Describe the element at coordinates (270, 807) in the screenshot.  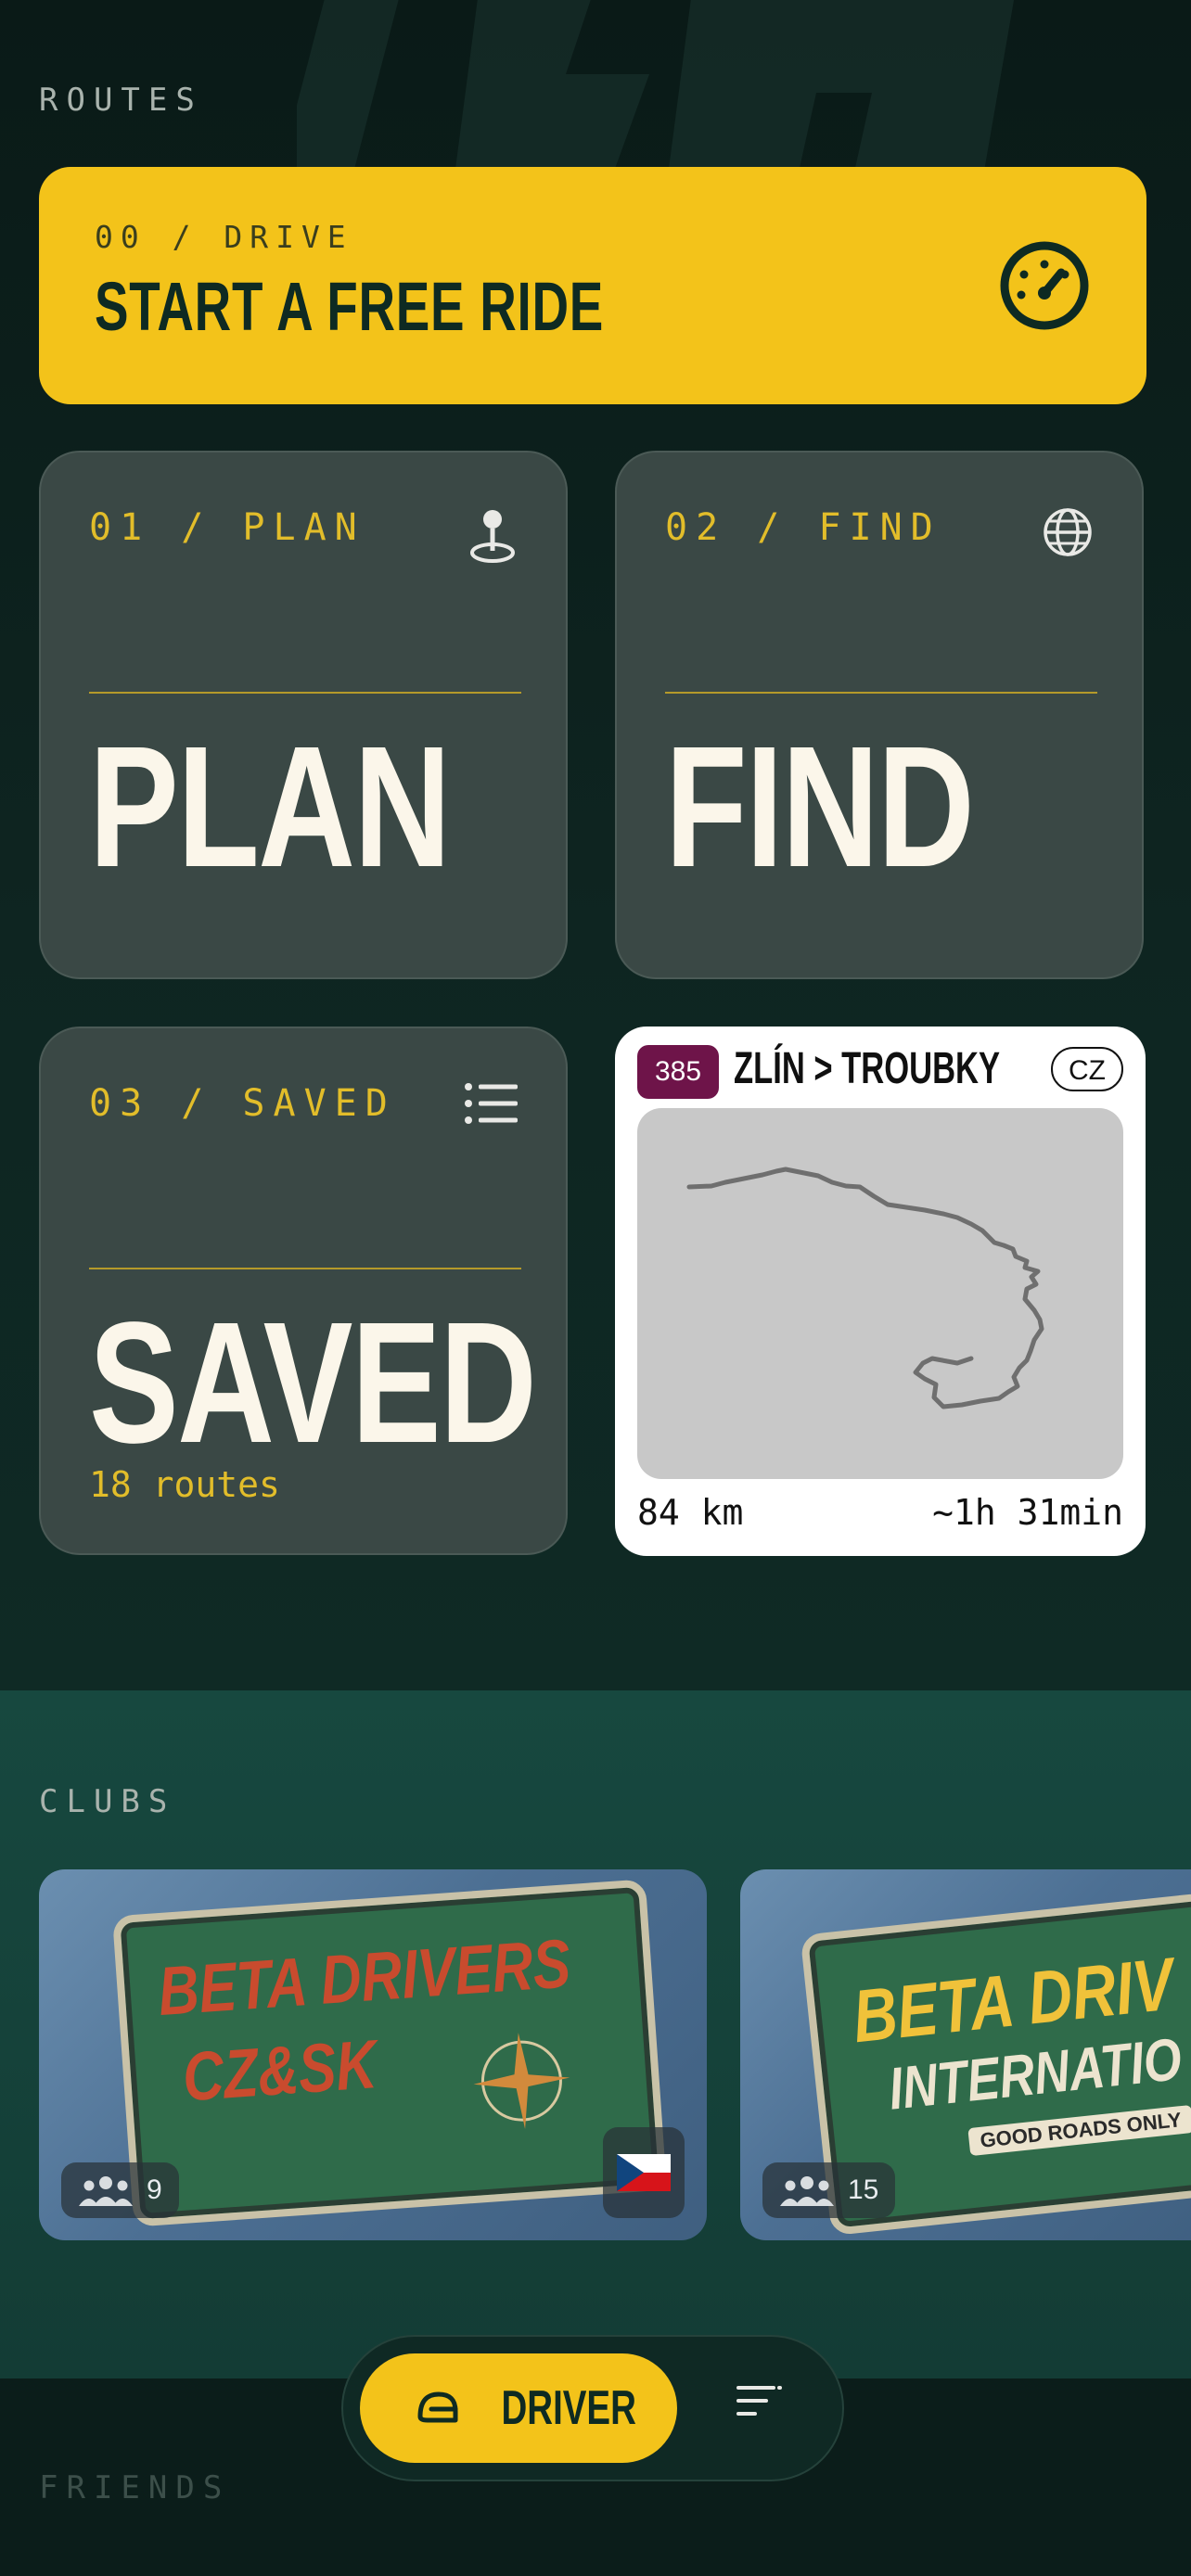
I see `plan-tile-title: PLAN` at that location.